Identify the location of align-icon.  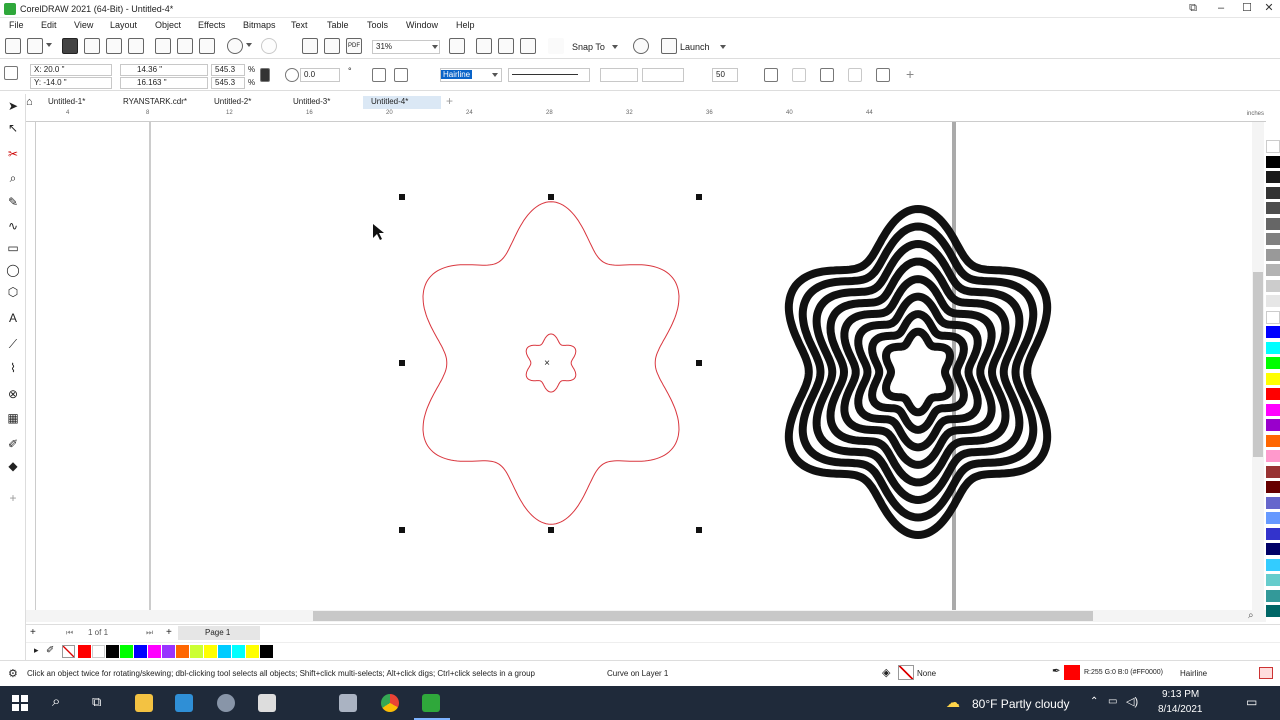
(883, 75).